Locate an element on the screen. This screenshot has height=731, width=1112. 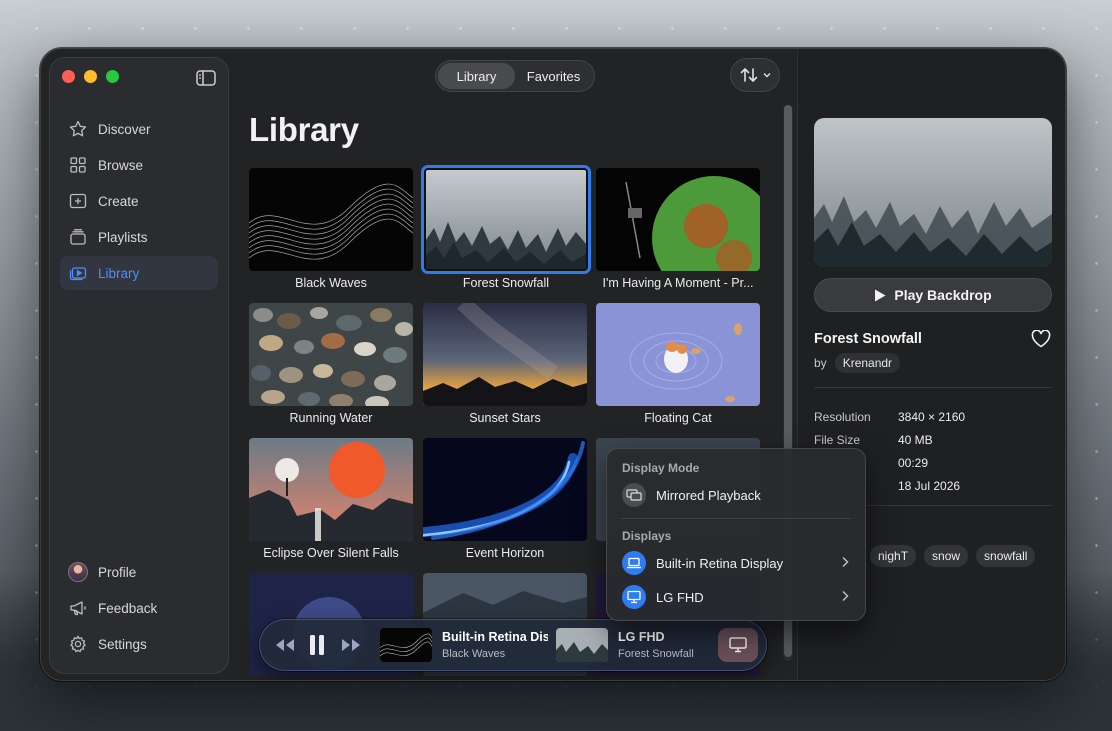
sidebar-nav: Discover Browse Create Playlists Library is located at coordinates (139, 202).